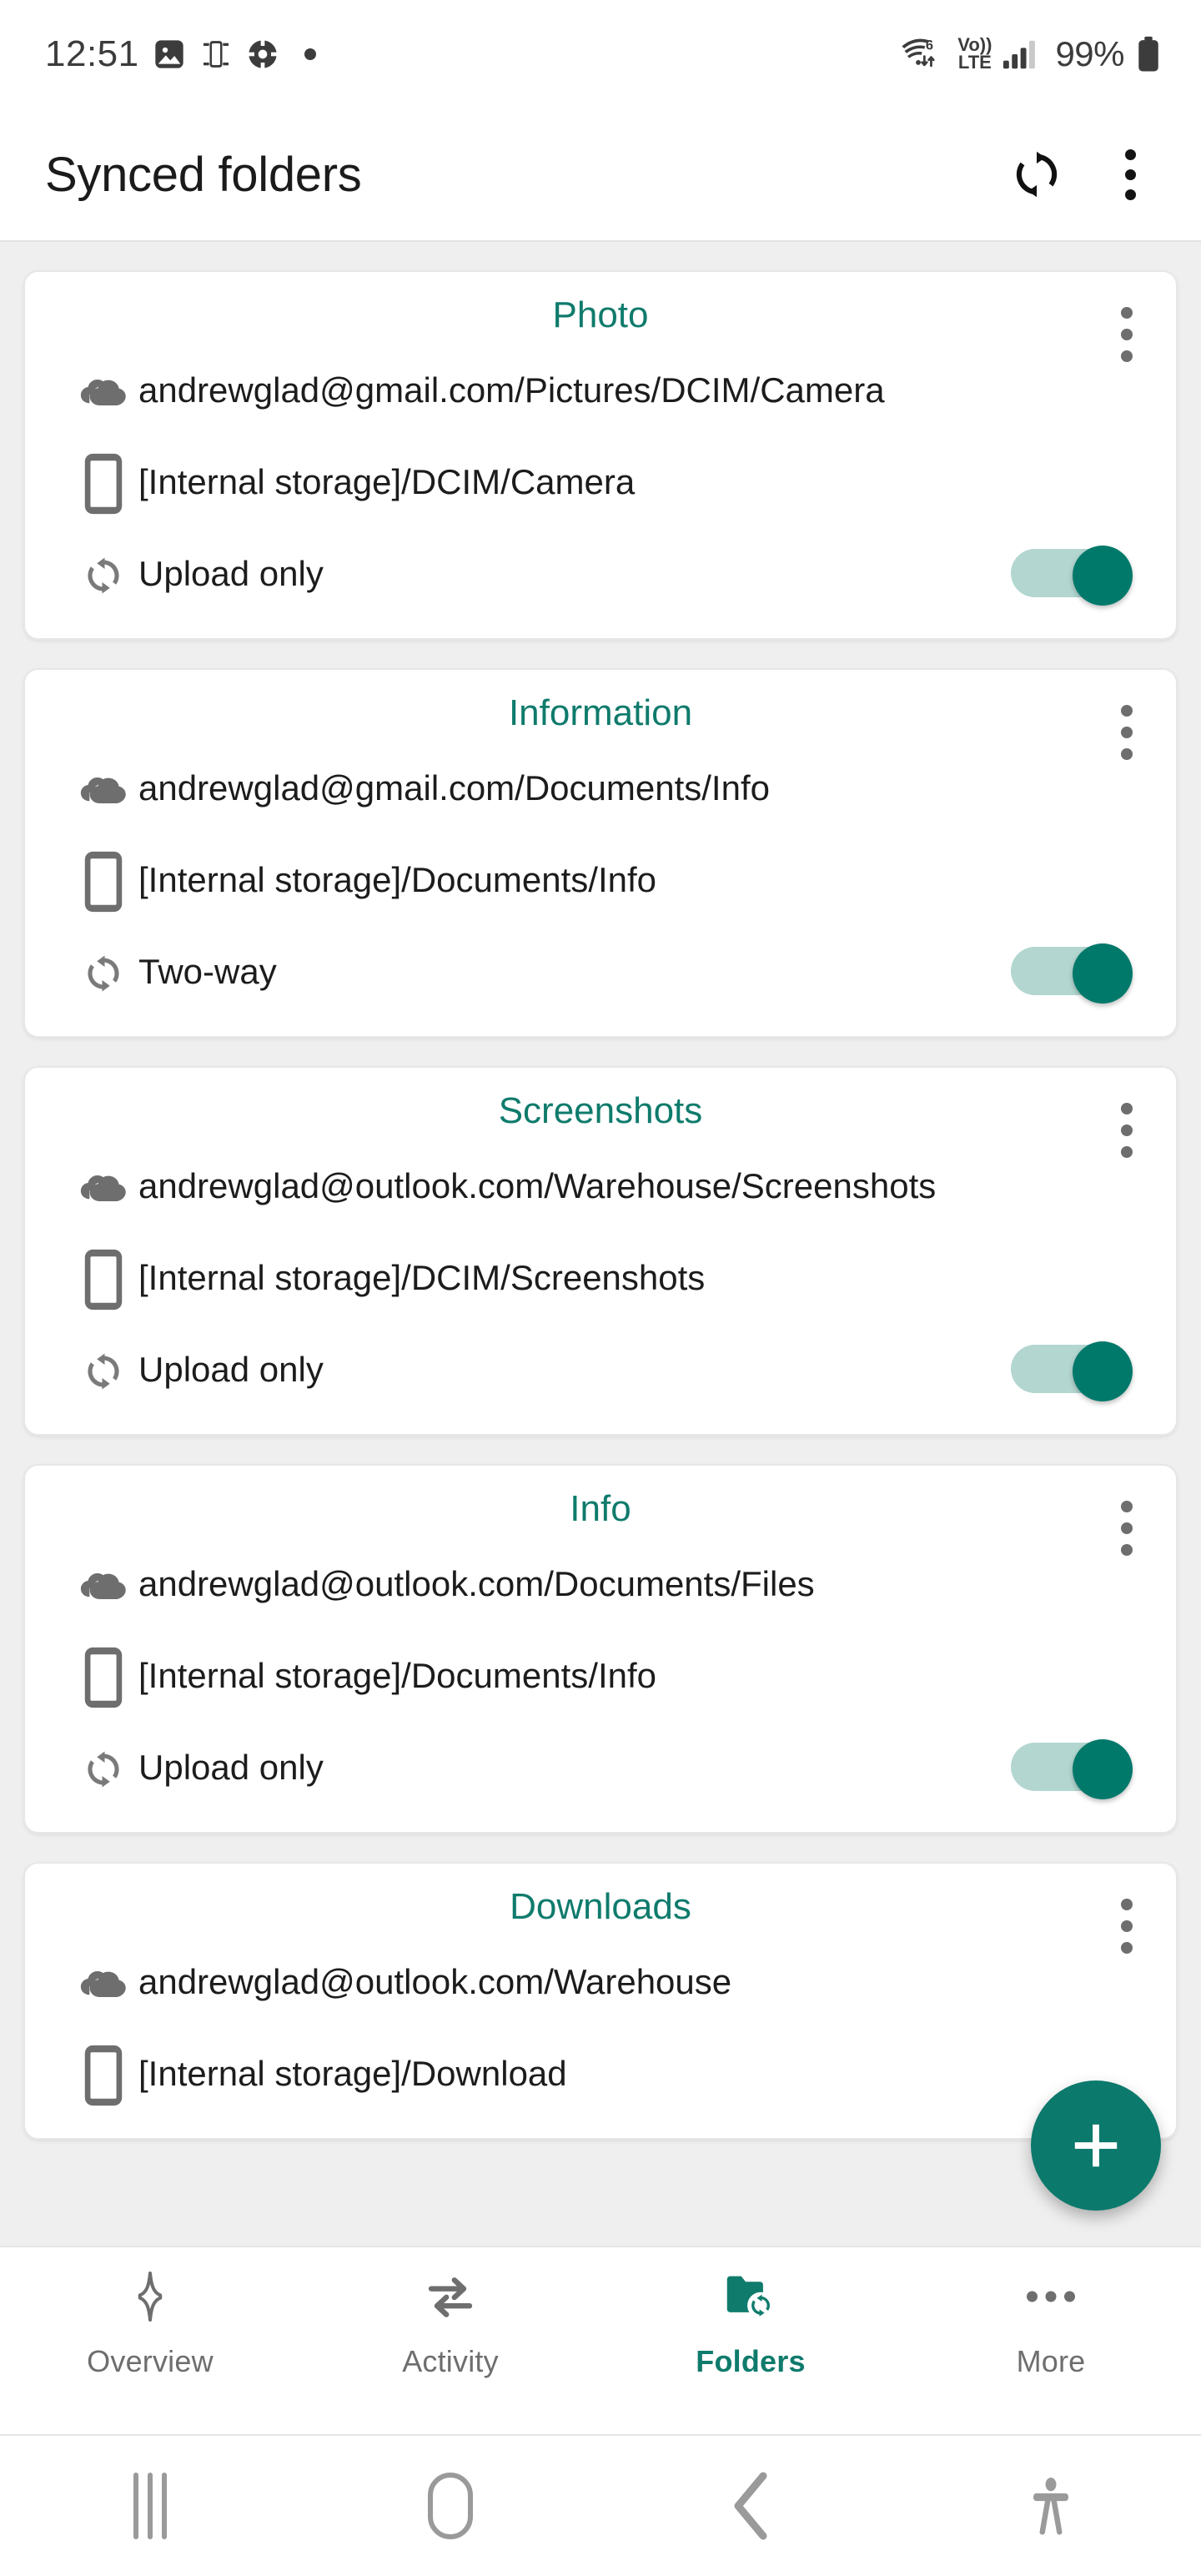 The image size is (1201, 2576). What do you see at coordinates (601, 1508) in the screenshot?
I see `folder-title: Info` at bounding box center [601, 1508].